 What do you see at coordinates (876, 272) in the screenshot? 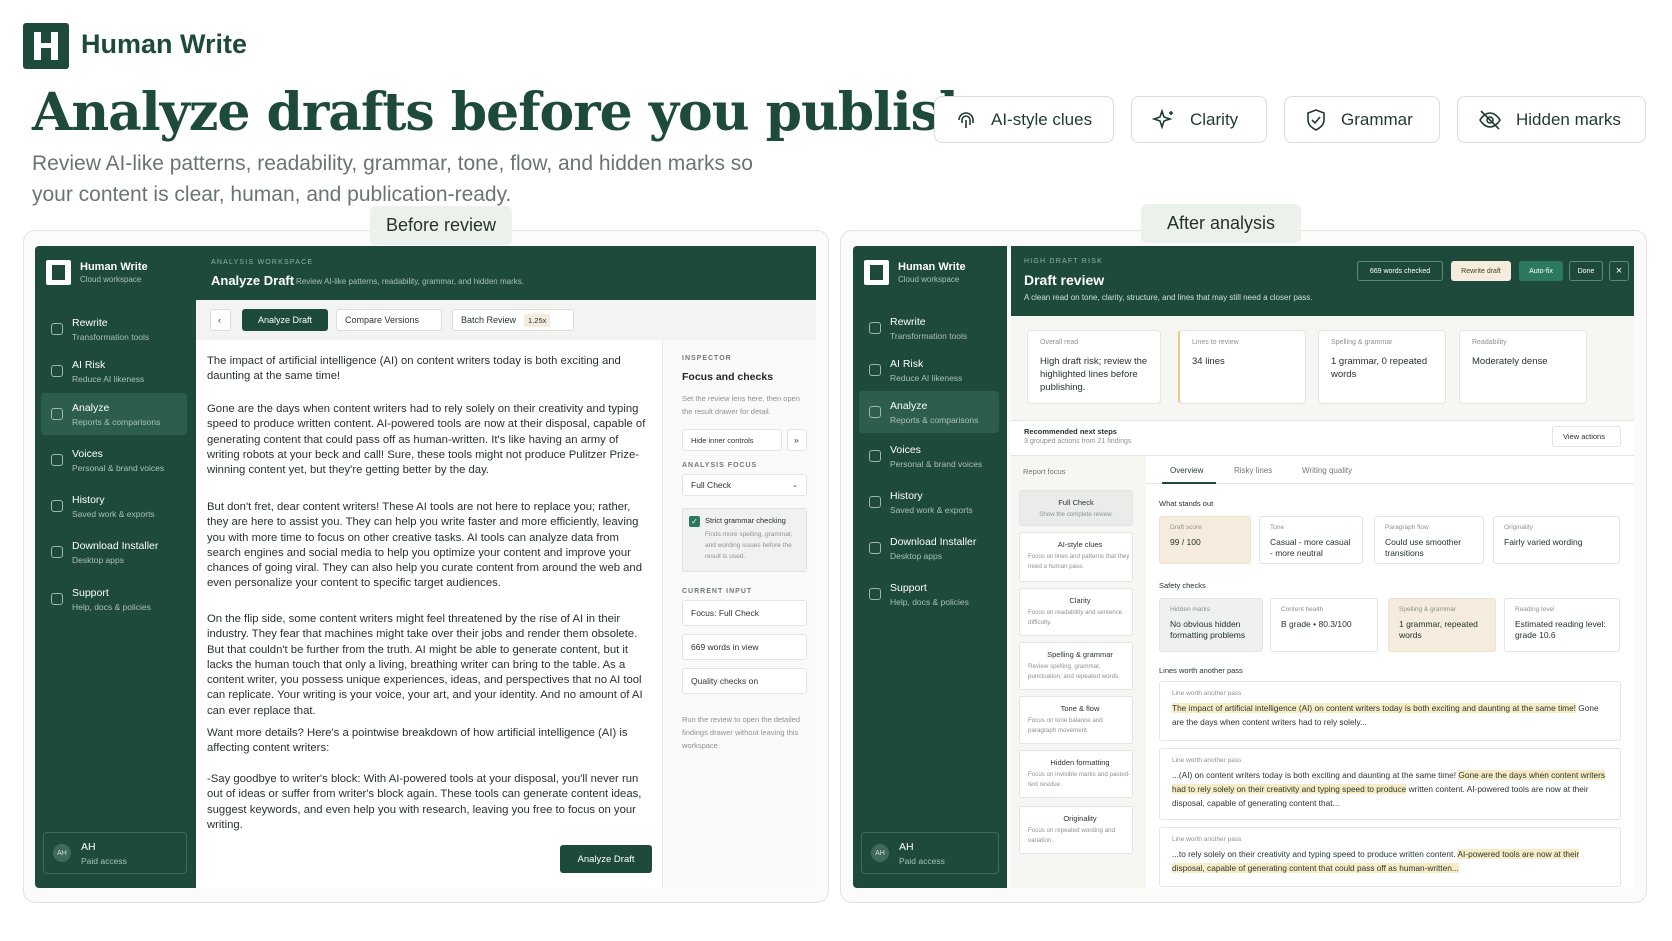
I see `app-logo` at bounding box center [876, 272].